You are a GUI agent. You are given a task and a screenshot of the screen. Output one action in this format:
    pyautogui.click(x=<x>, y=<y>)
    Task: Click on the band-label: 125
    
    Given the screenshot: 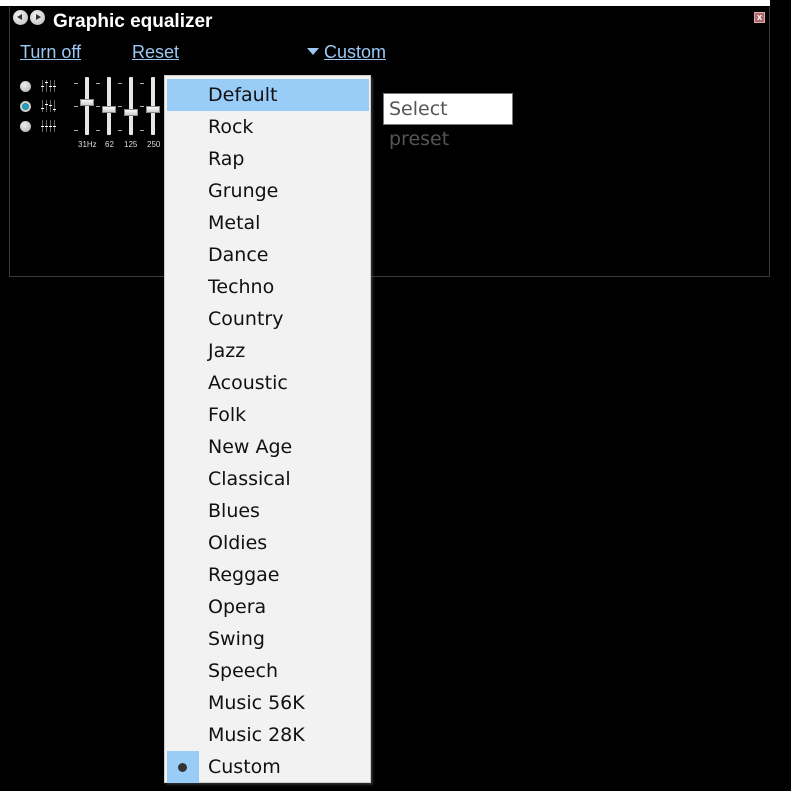 What is the action you would take?
    pyautogui.click(x=131, y=144)
    